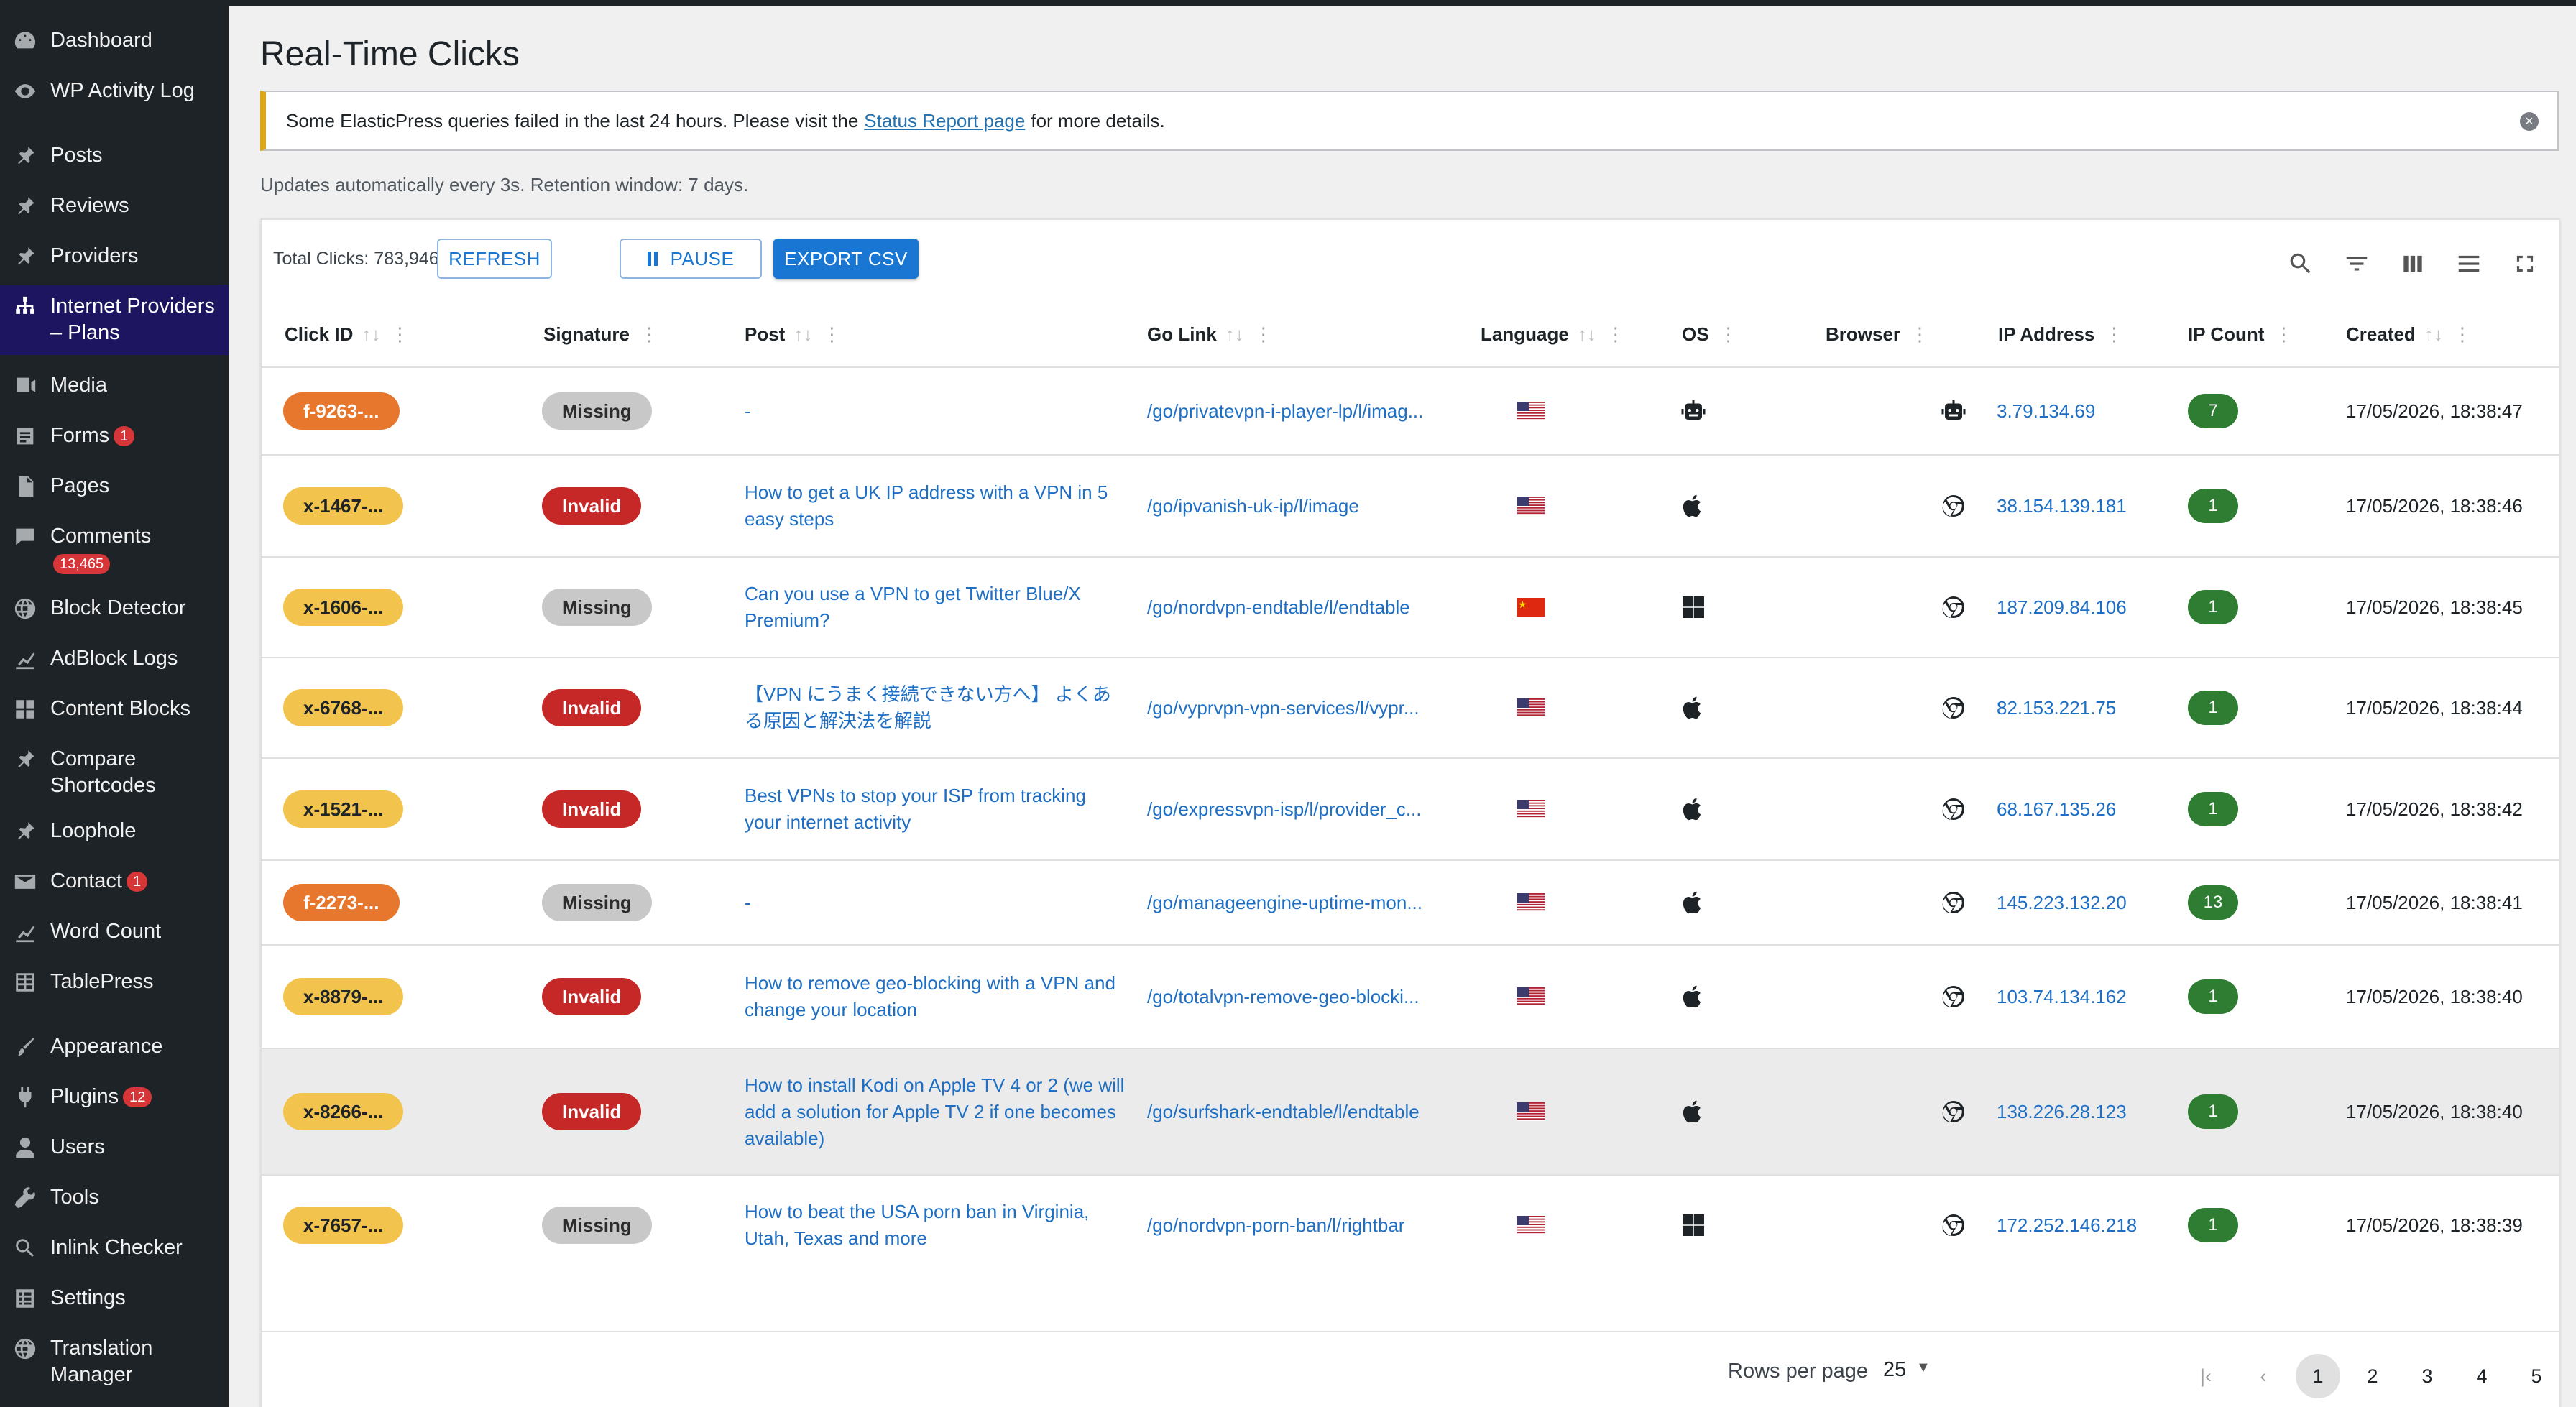 The width and height of the screenshot is (2576, 1407). What do you see at coordinates (2062, 1112) in the screenshot?
I see `ip-link: 138.226.28.123` at bounding box center [2062, 1112].